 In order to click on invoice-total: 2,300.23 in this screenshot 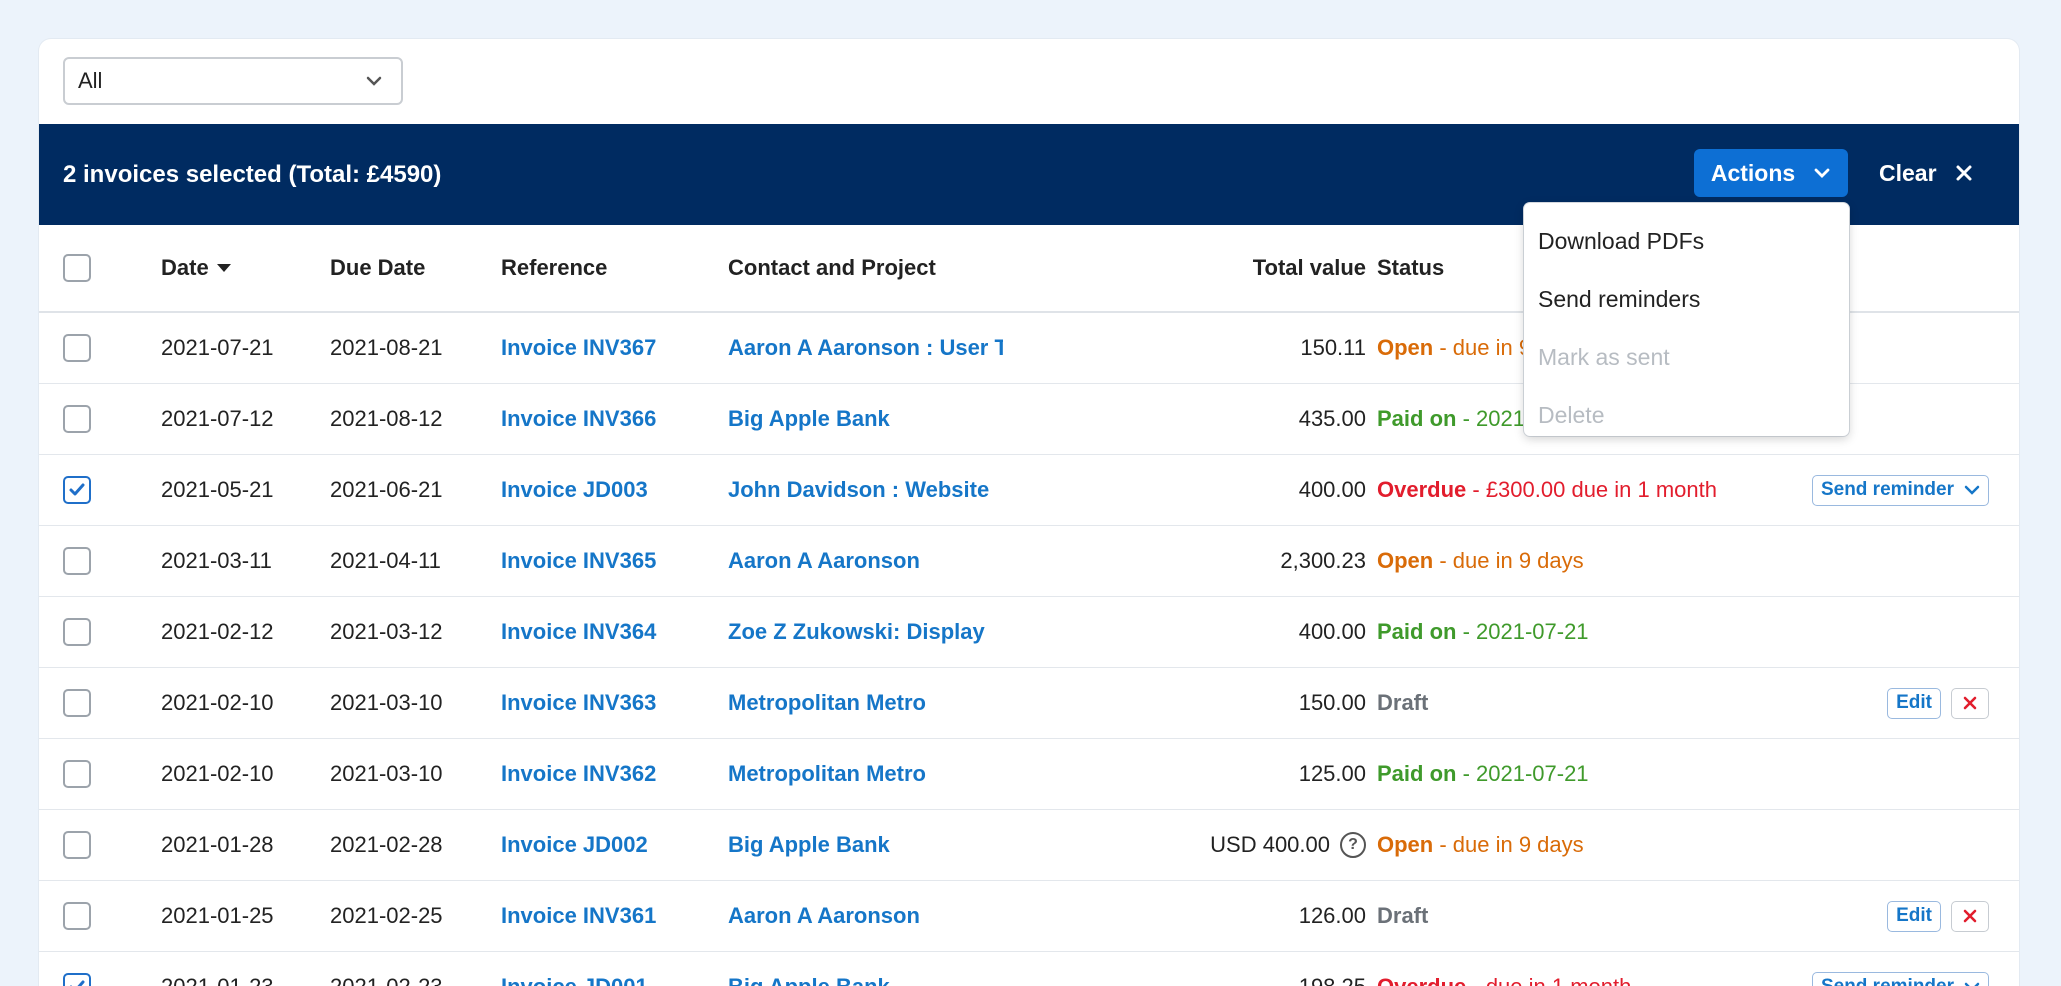, I will do `click(1323, 560)`.